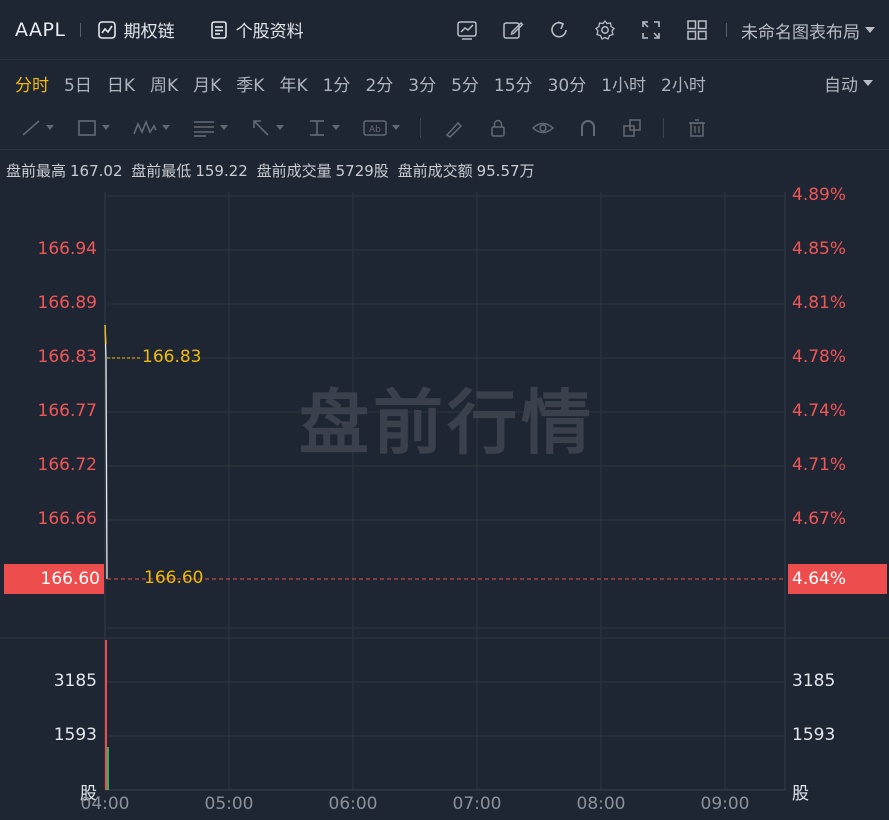 This screenshot has height=820, width=889. Describe the element at coordinates (567, 83) in the screenshot. I see `tab-period: 30分` at that location.